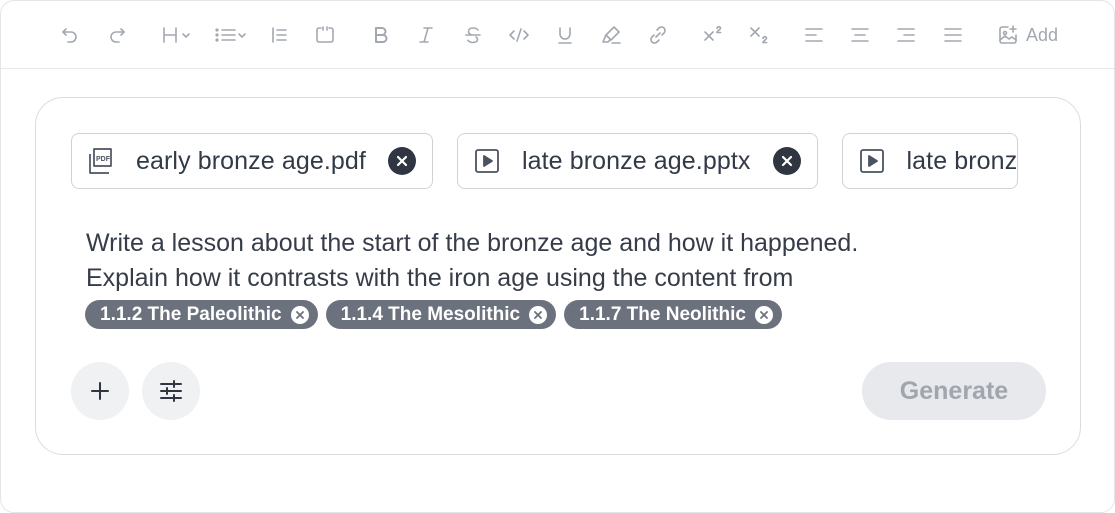 This screenshot has height=513, width=1115. I want to click on subscript-button, so click(760, 35).